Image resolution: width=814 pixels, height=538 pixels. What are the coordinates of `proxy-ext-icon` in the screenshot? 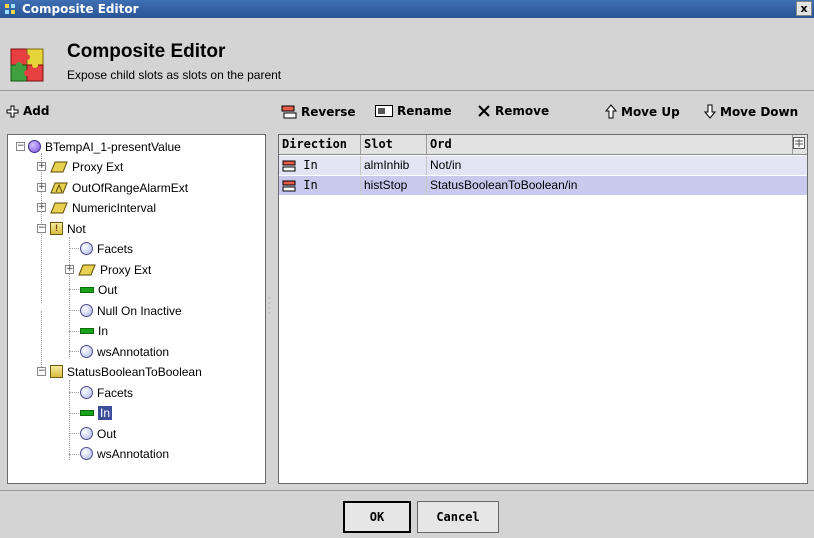 It's located at (59, 166).